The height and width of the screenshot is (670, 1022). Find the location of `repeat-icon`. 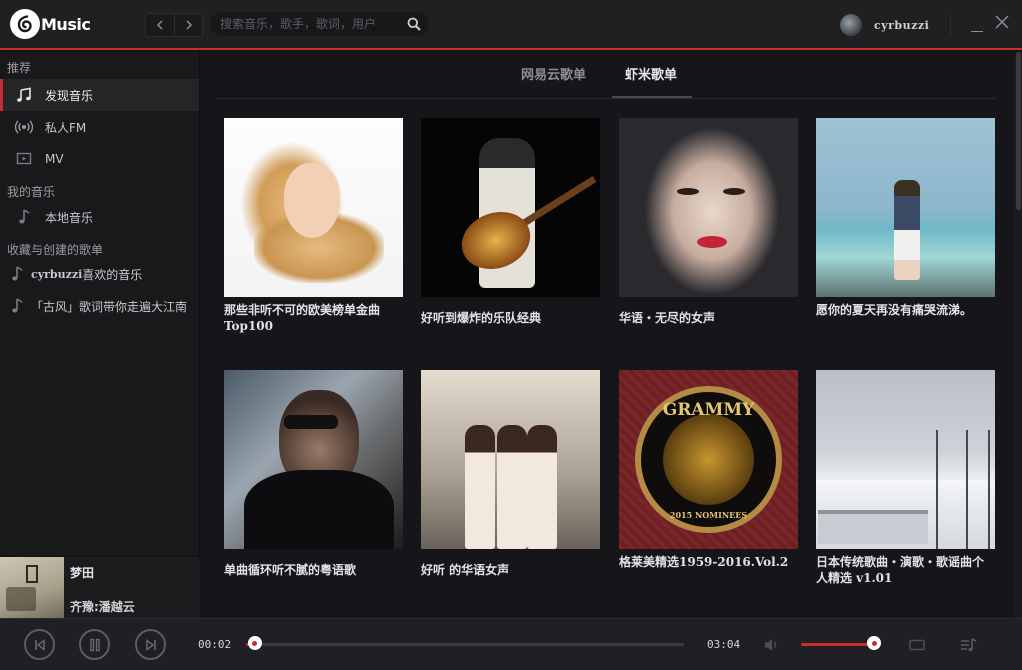

repeat-icon is located at coordinates (917, 645).